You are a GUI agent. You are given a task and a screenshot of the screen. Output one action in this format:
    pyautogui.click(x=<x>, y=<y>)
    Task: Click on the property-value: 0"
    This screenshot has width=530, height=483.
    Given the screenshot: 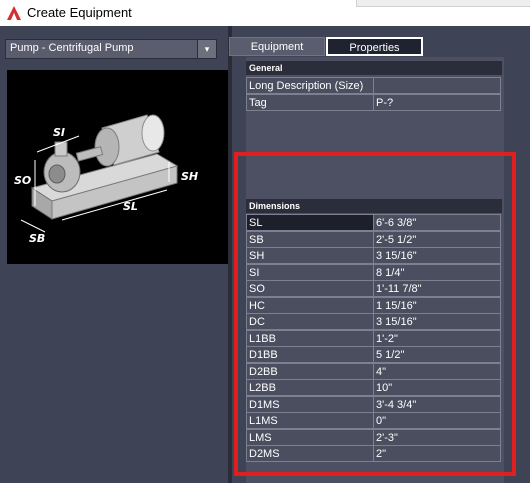 What is the action you would take?
    pyautogui.click(x=437, y=420)
    